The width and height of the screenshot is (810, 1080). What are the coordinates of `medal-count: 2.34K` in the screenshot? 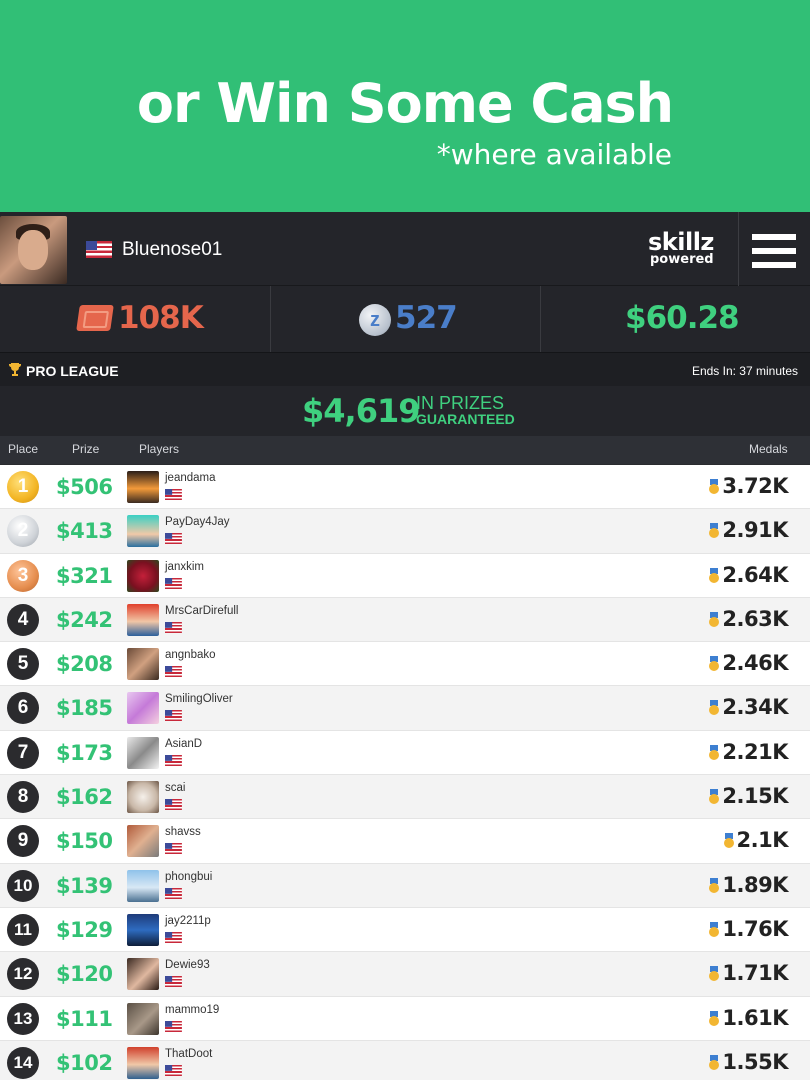 It's located at (755, 707).